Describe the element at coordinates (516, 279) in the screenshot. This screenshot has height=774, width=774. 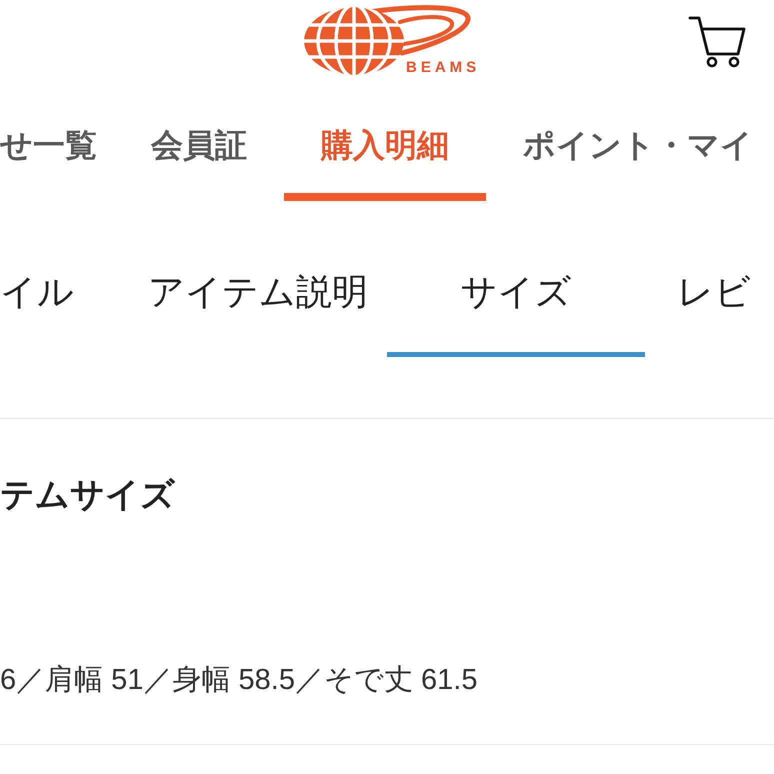
I see `tab: サイズ` at that location.